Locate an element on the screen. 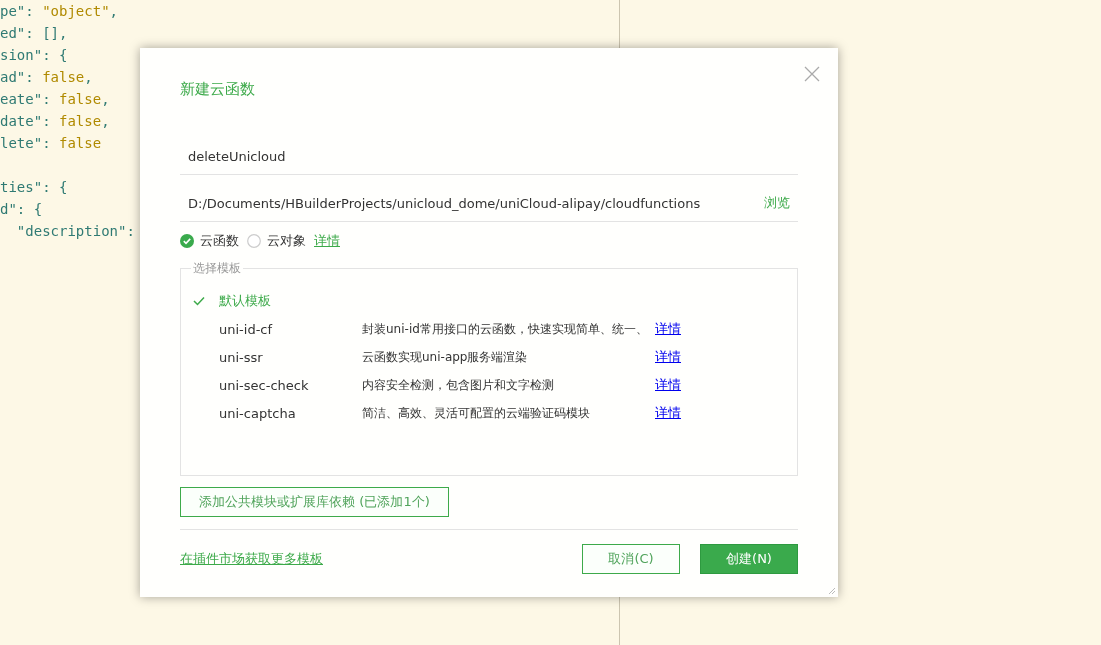 Image resolution: width=1101 pixels, height=645 pixels. code-line: ties": { is located at coordinates (34, 187).